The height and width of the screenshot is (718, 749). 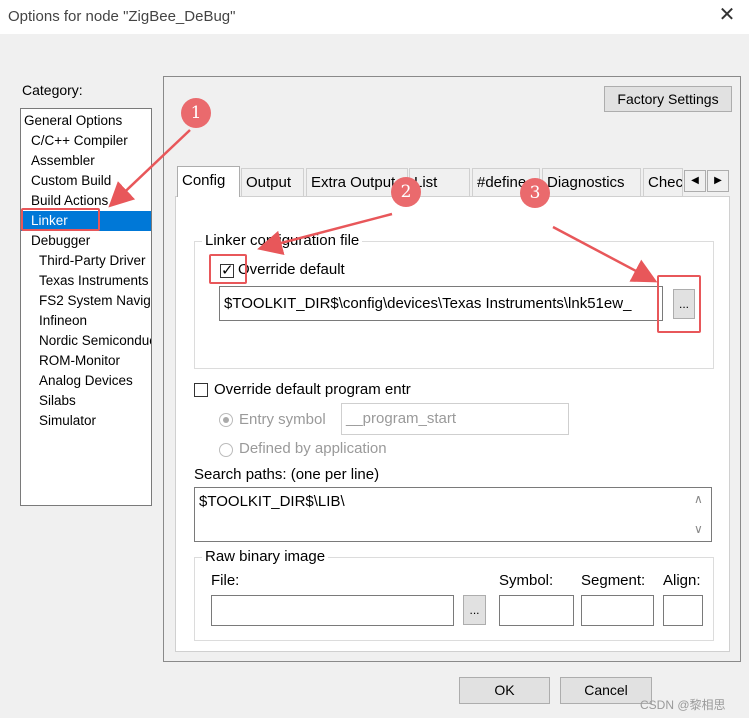 I want to click on watermark: CSDN @黎相思, so click(x=683, y=705).